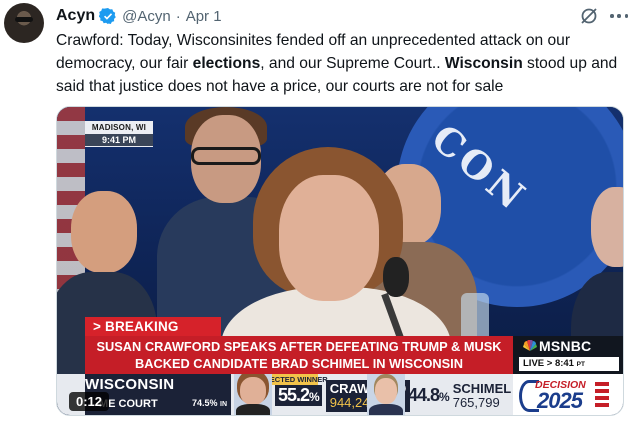 The height and width of the screenshot is (441, 640). What do you see at coordinates (424, 395) in the screenshot?
I see `runner-up-percent-value: 44.8` at bounding box center [424, 395].